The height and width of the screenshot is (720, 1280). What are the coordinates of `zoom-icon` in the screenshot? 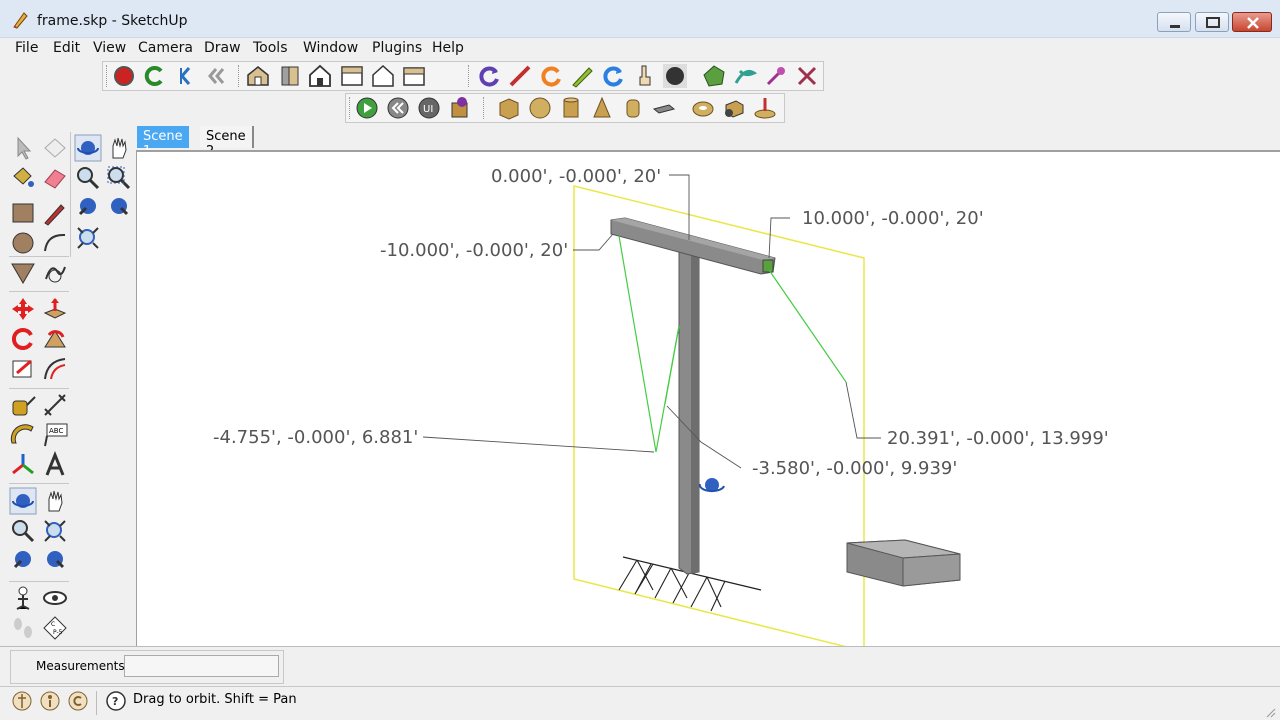 It's located at (88, 178).